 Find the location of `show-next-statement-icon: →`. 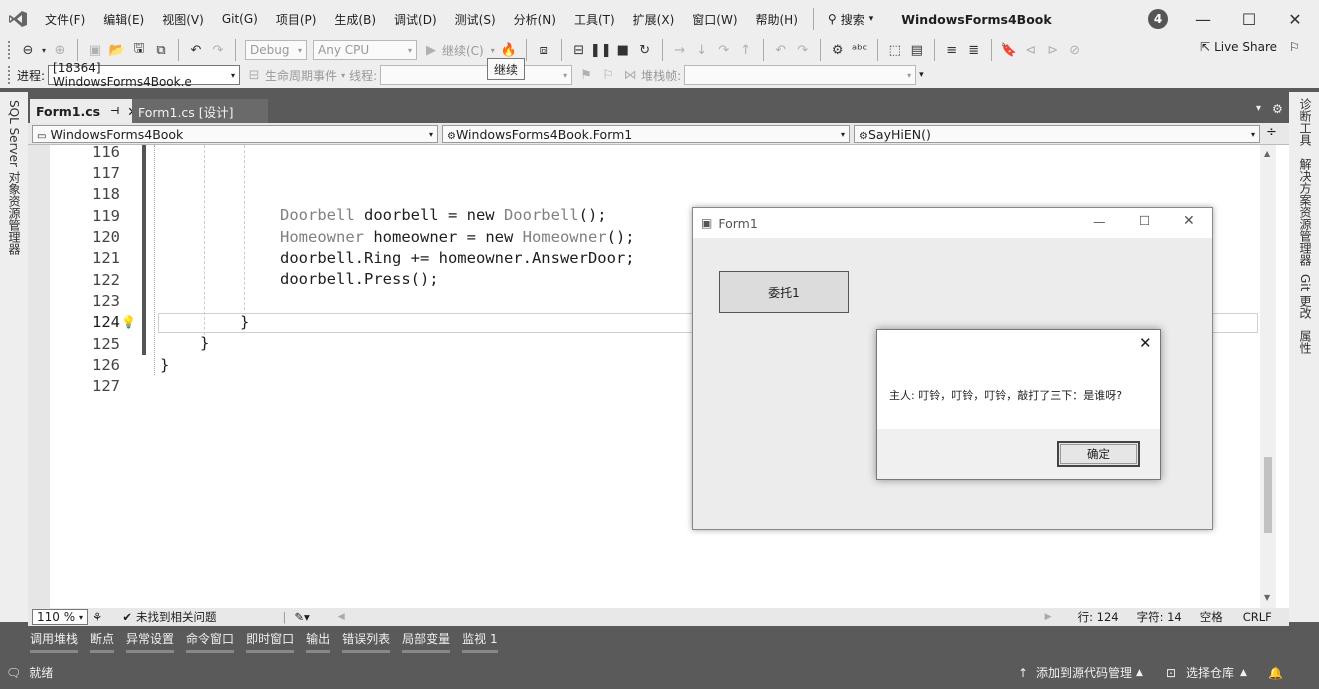

show-next-statement-icon: → is located at coordinates (680, 50).